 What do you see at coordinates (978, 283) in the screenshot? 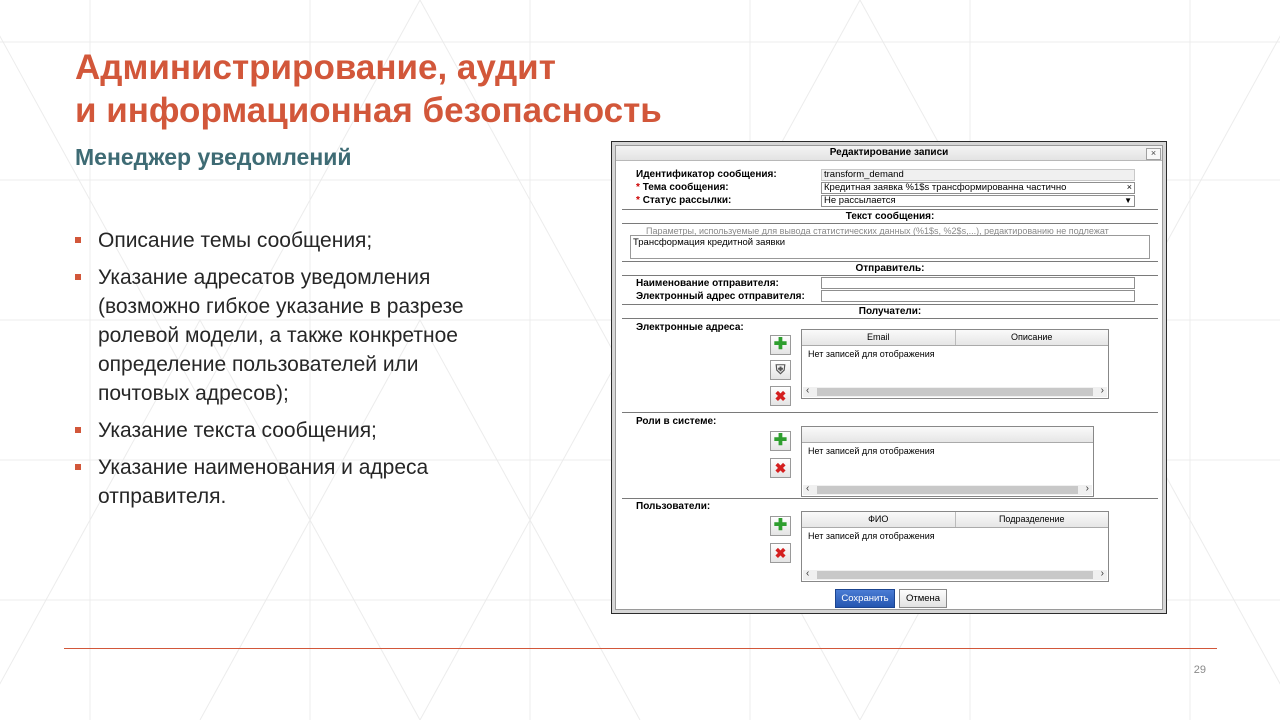
I see `sender-name-input` at bounding box center [978, 283].